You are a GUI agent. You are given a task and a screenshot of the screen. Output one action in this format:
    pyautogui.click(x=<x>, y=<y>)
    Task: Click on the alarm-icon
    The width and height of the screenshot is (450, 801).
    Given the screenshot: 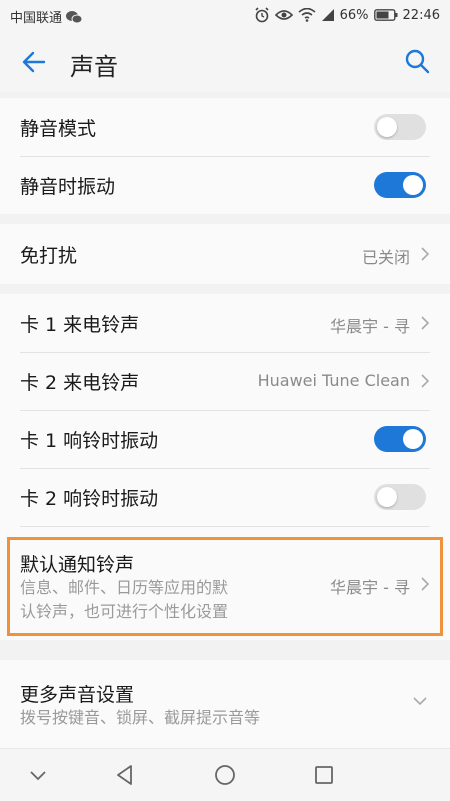 What is the action you would take?
    pyautogui.click(x=262, y=15)
    